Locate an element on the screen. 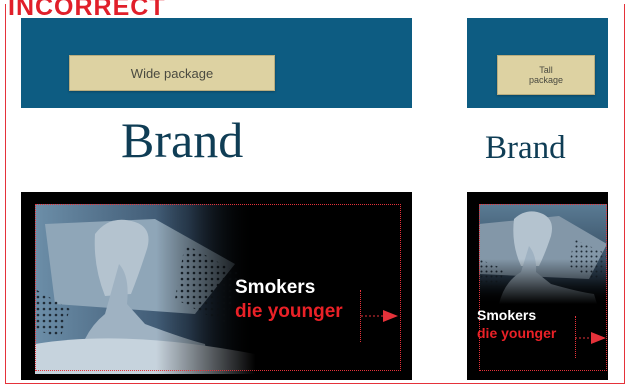 Image resolution: width=629 pixels, height=387 pixels. tall-package-warning: Smokers die younger is located at coordinates (537, 286).